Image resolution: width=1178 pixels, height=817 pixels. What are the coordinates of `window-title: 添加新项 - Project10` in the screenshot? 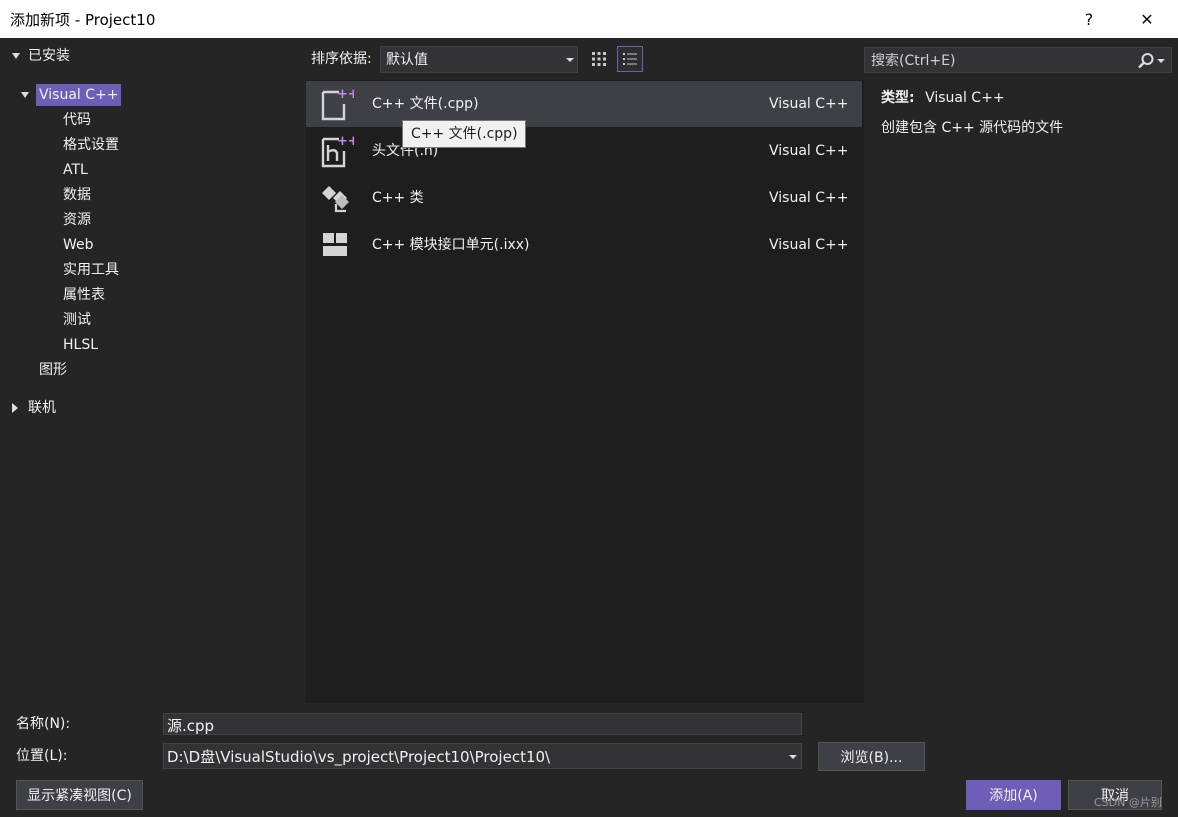 It's located at (83, 20).